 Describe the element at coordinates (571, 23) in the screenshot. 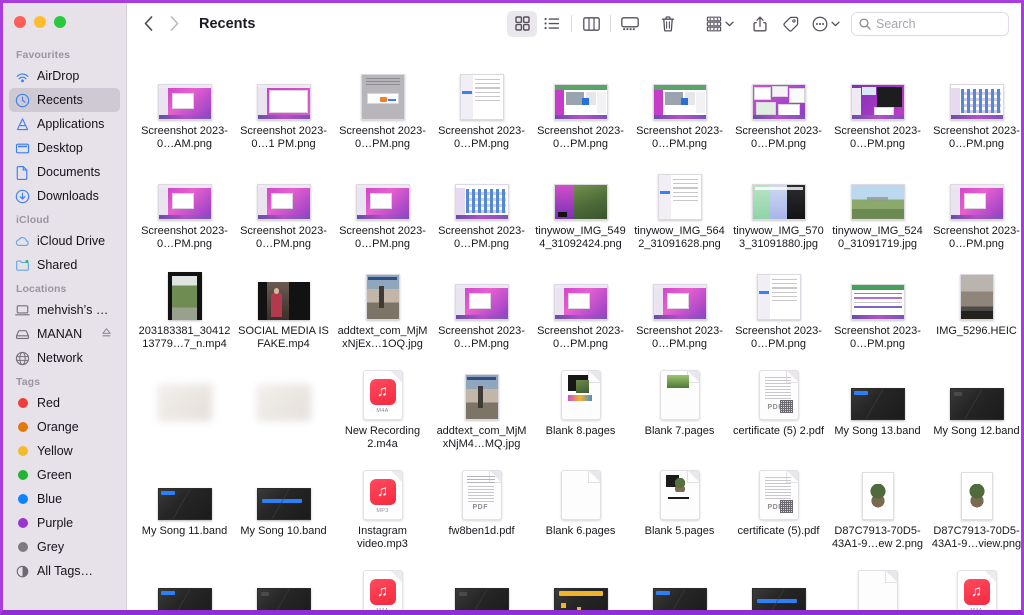

I see `toolbar-divider` at that location.